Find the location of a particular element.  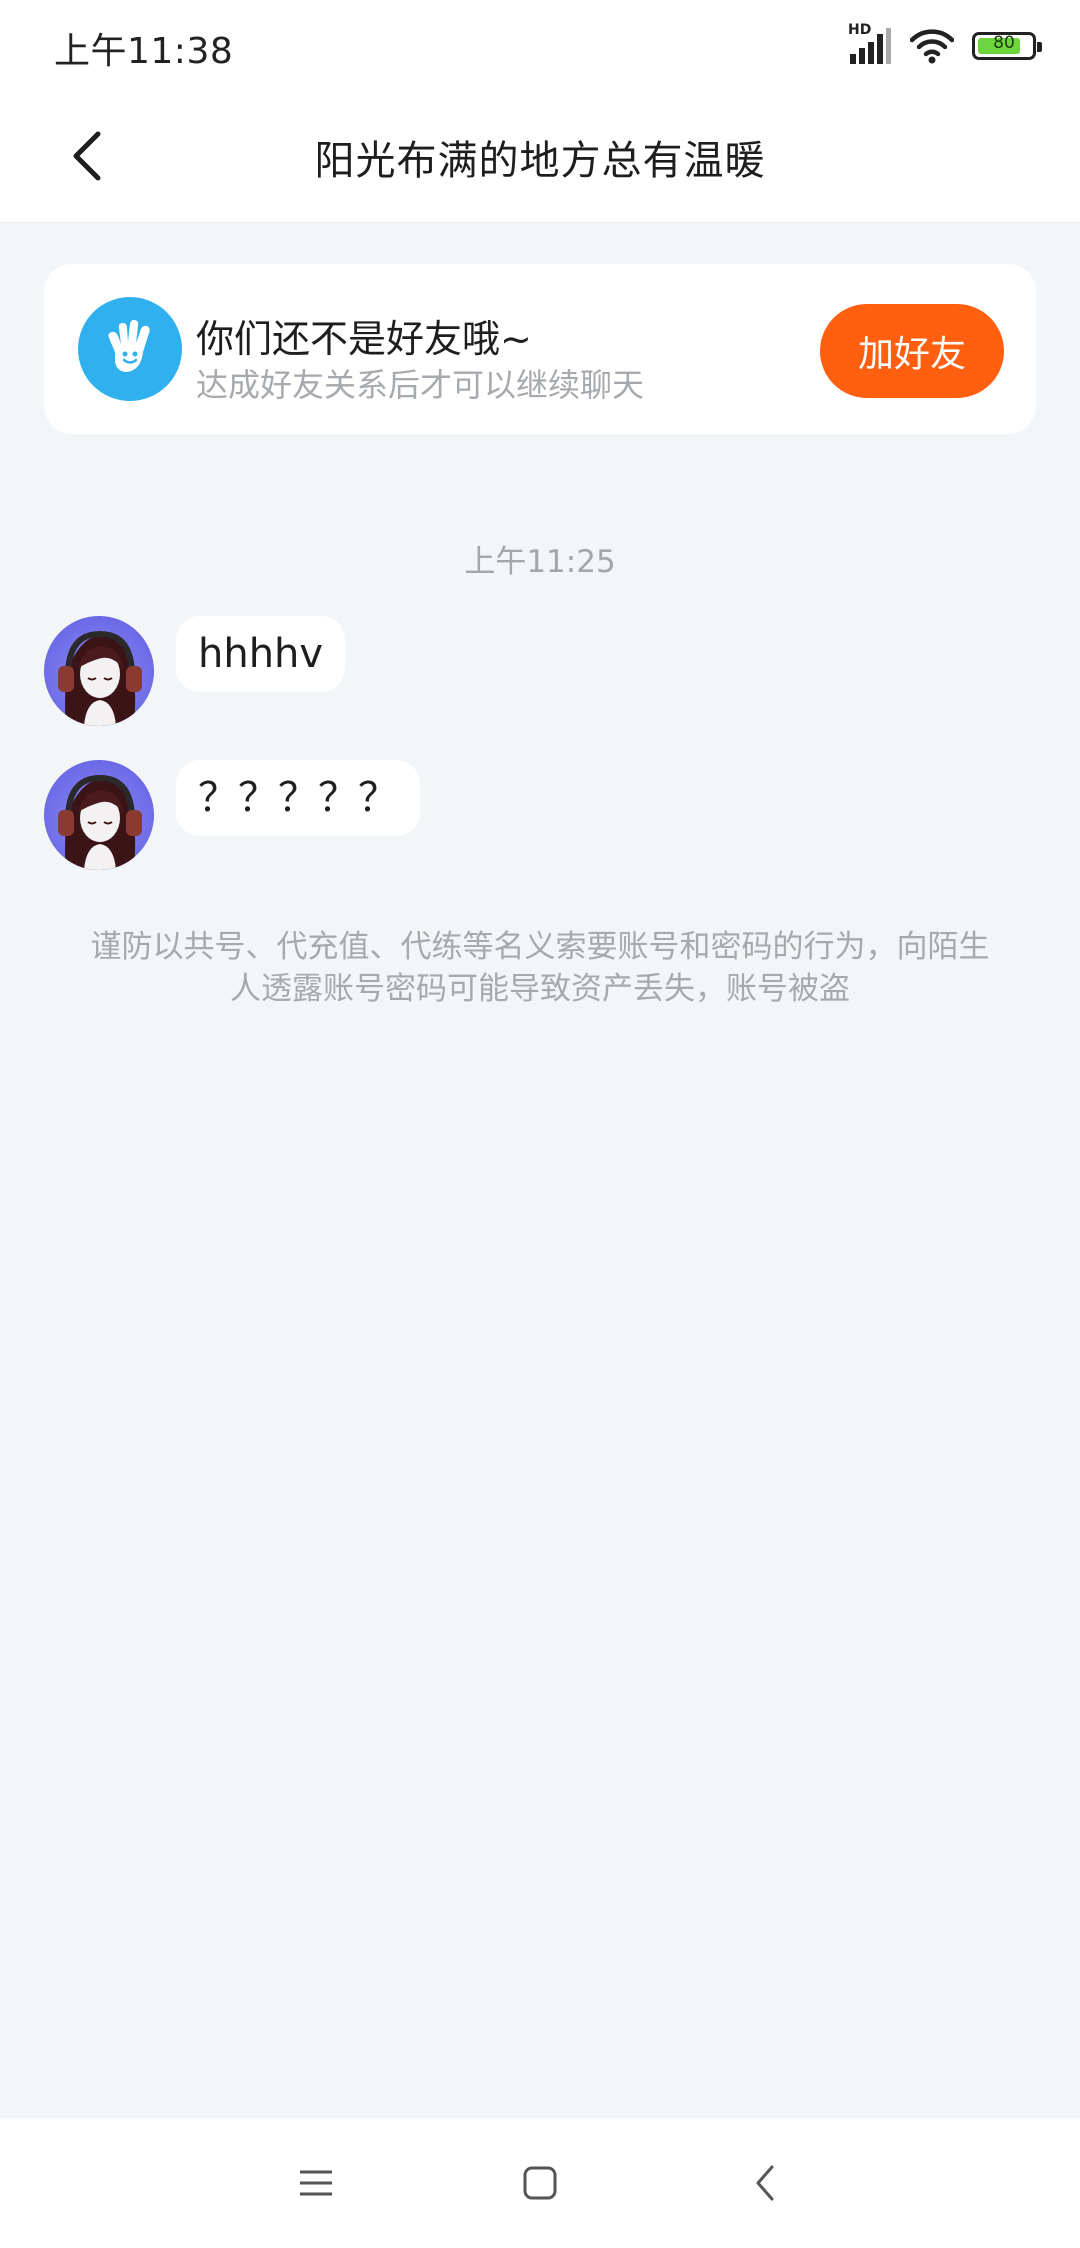

menu-button is located at coordinates (316, 2183).